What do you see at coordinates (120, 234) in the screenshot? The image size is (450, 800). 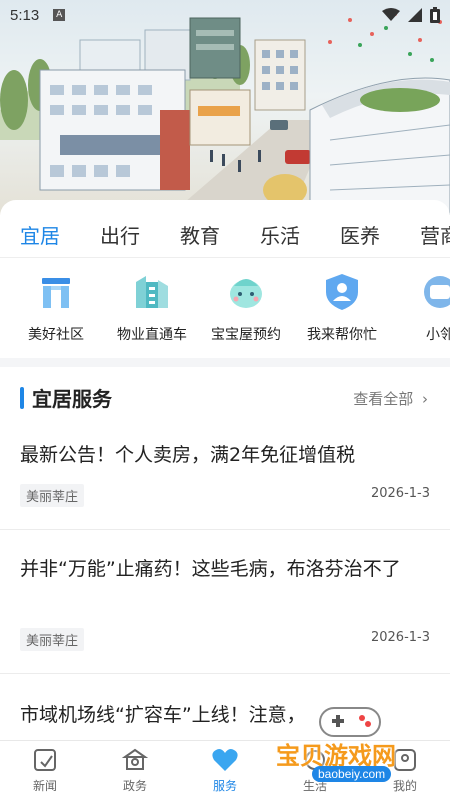 I see `tab-chuxing: 出行` at bounding box center [120, 234].